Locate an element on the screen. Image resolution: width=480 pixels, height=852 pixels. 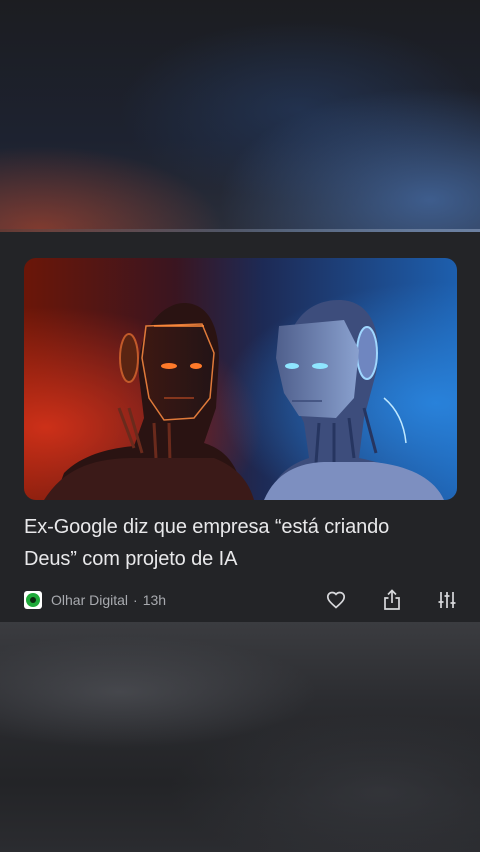
share-button is located at coordinates (392, 600).